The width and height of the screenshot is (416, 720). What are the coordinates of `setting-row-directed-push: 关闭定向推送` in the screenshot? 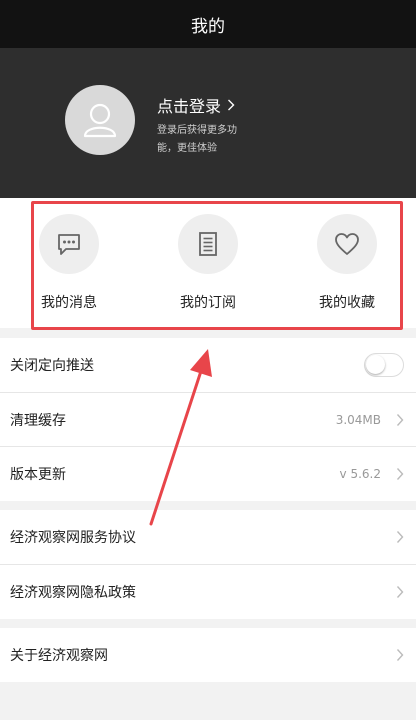 It's located at (208, 365).